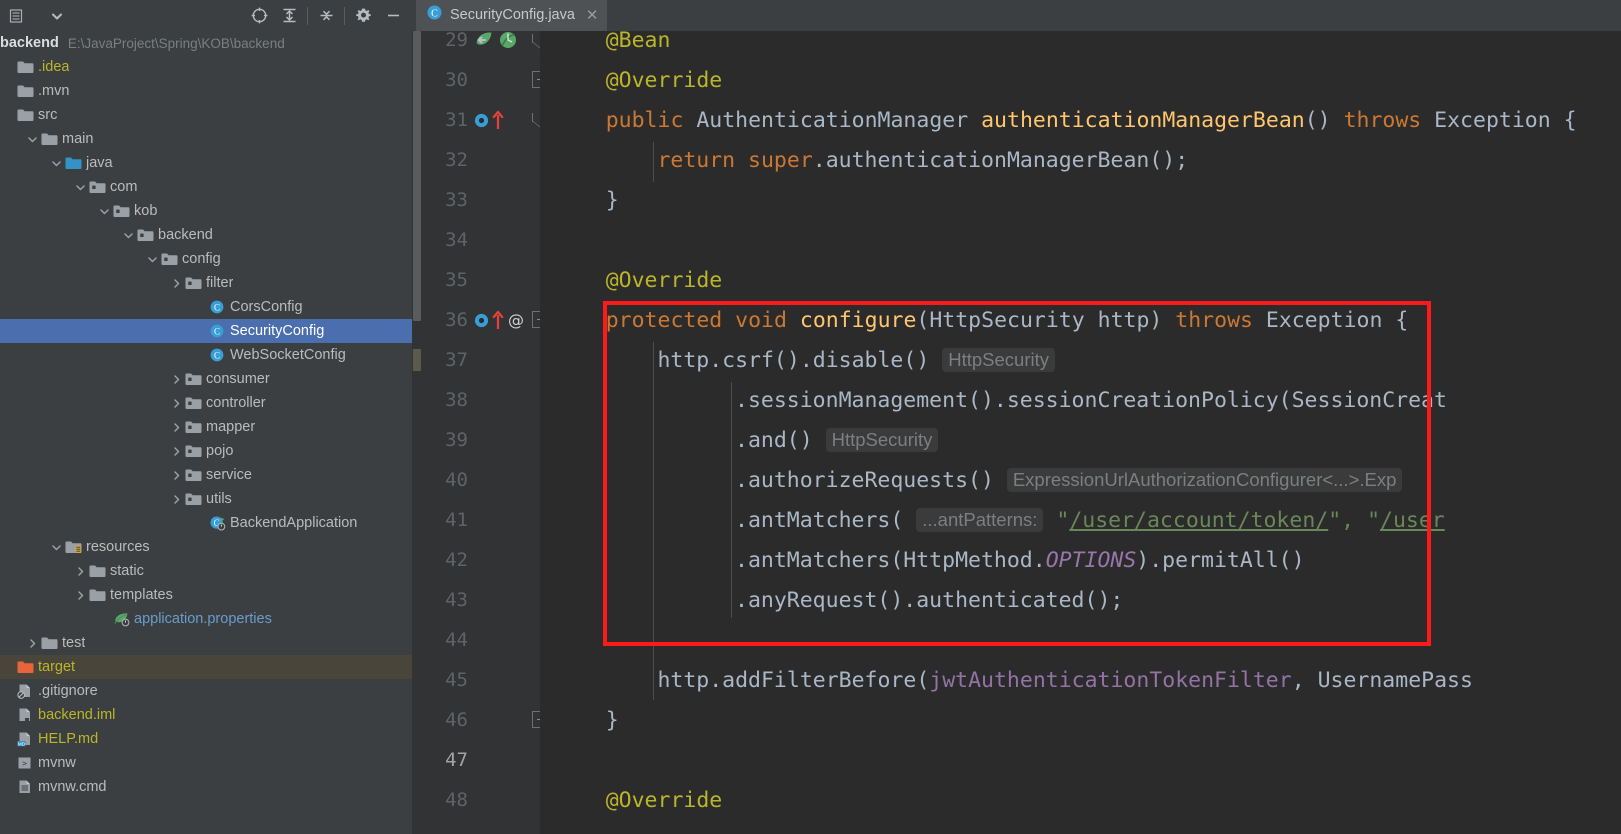  What do you see at coordinates (481, 680) in the screenshot?
I see `gutter-line-45: 45` at bounding box center [481, 680].